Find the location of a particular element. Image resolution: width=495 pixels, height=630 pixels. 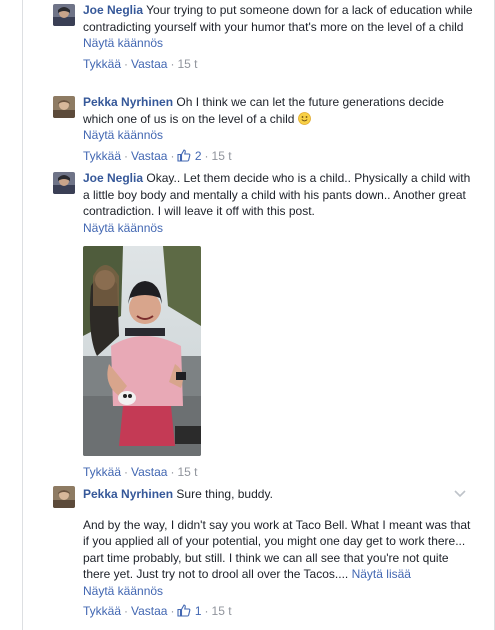

like-count: 2 is located at coordinates (198, 156).